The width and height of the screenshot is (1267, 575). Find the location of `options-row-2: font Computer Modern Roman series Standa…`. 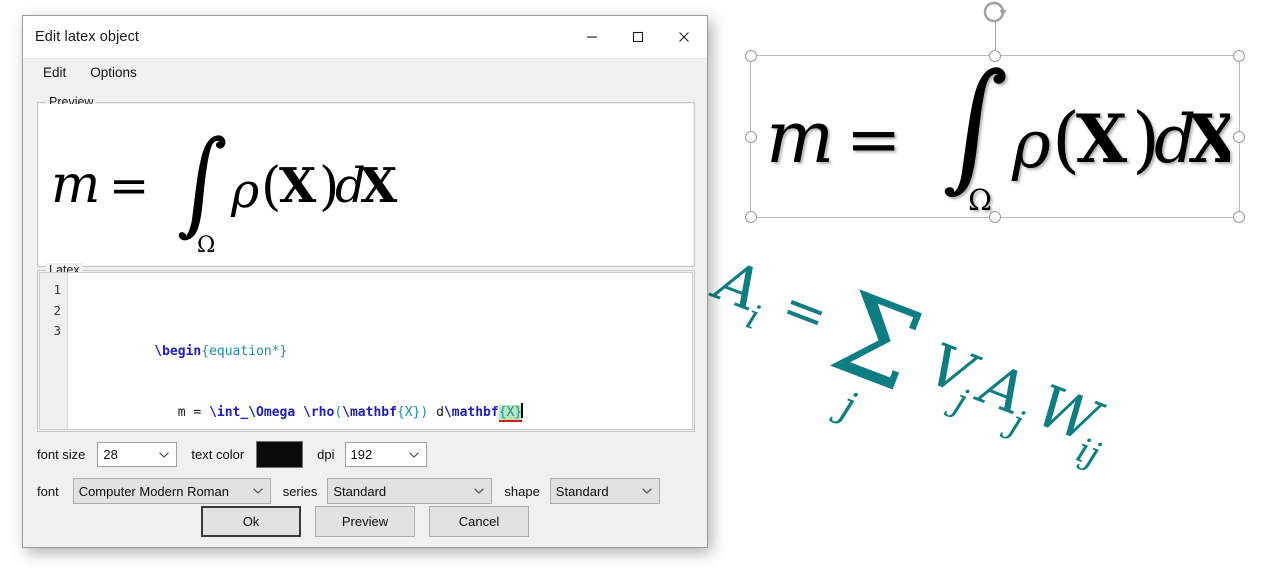

options-row-2: font Computer Modern Roman series Standa… is located at coordinates (348, 491).